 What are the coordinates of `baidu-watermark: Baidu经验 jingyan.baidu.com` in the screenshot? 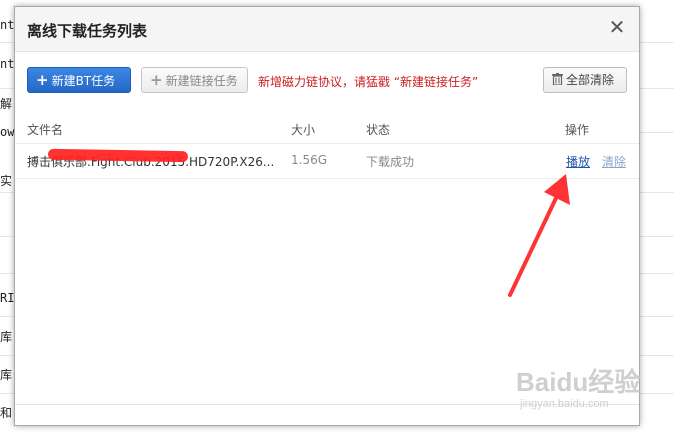 It's located at (591, 392).